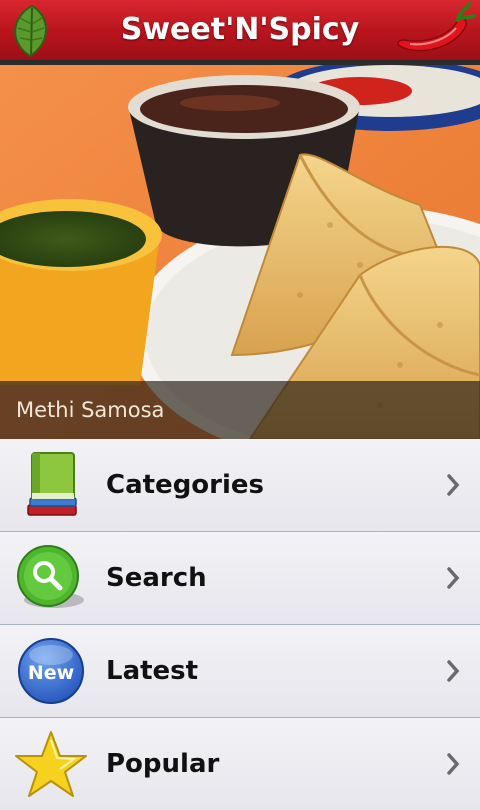  I want to click on menu-item-label: Popular, so click(163, 764).